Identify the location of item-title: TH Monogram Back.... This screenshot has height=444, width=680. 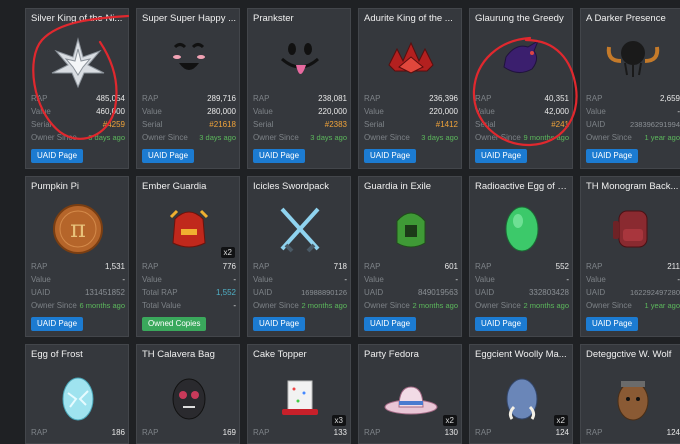
(633, 186).